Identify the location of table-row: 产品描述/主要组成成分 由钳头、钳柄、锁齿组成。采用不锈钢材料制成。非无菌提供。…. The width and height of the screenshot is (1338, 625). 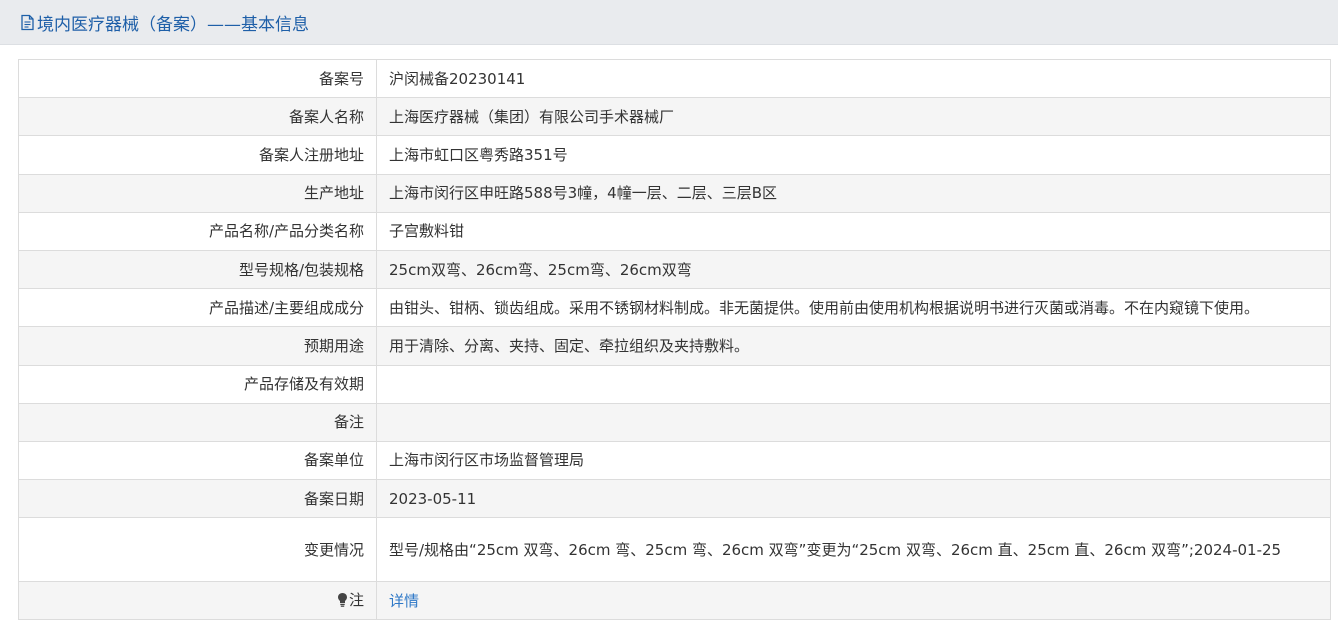
(674, 308).